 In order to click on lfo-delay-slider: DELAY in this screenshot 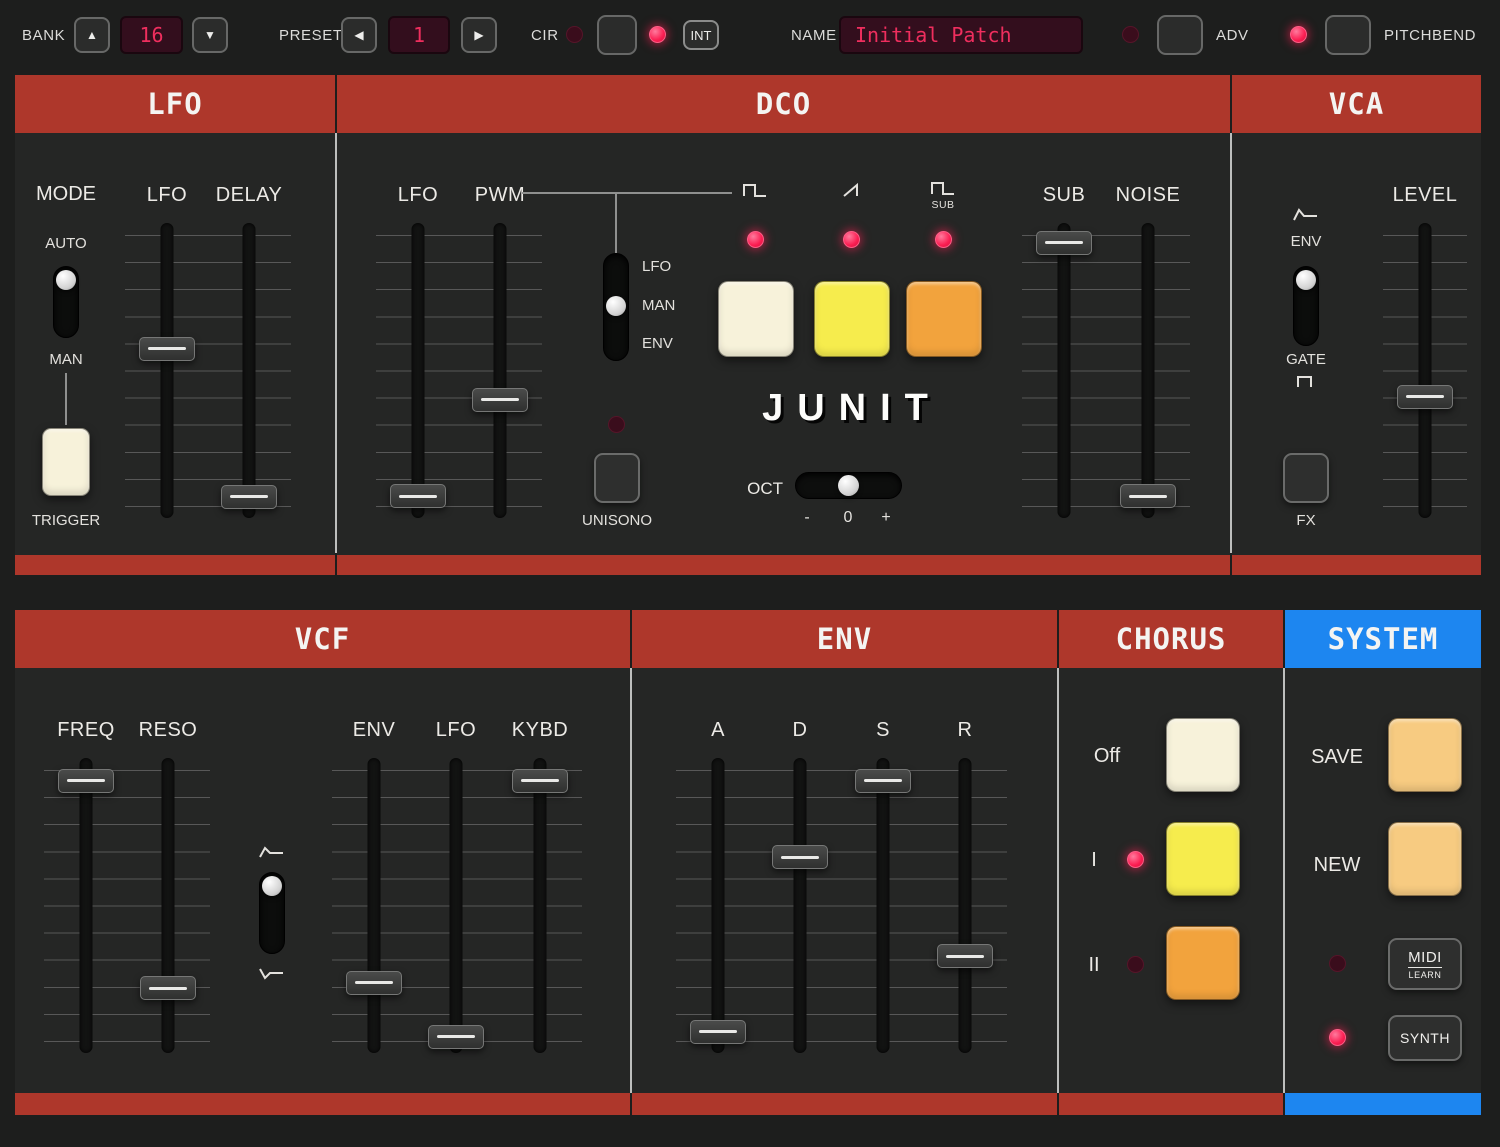, I will do `click(249, 346)`.